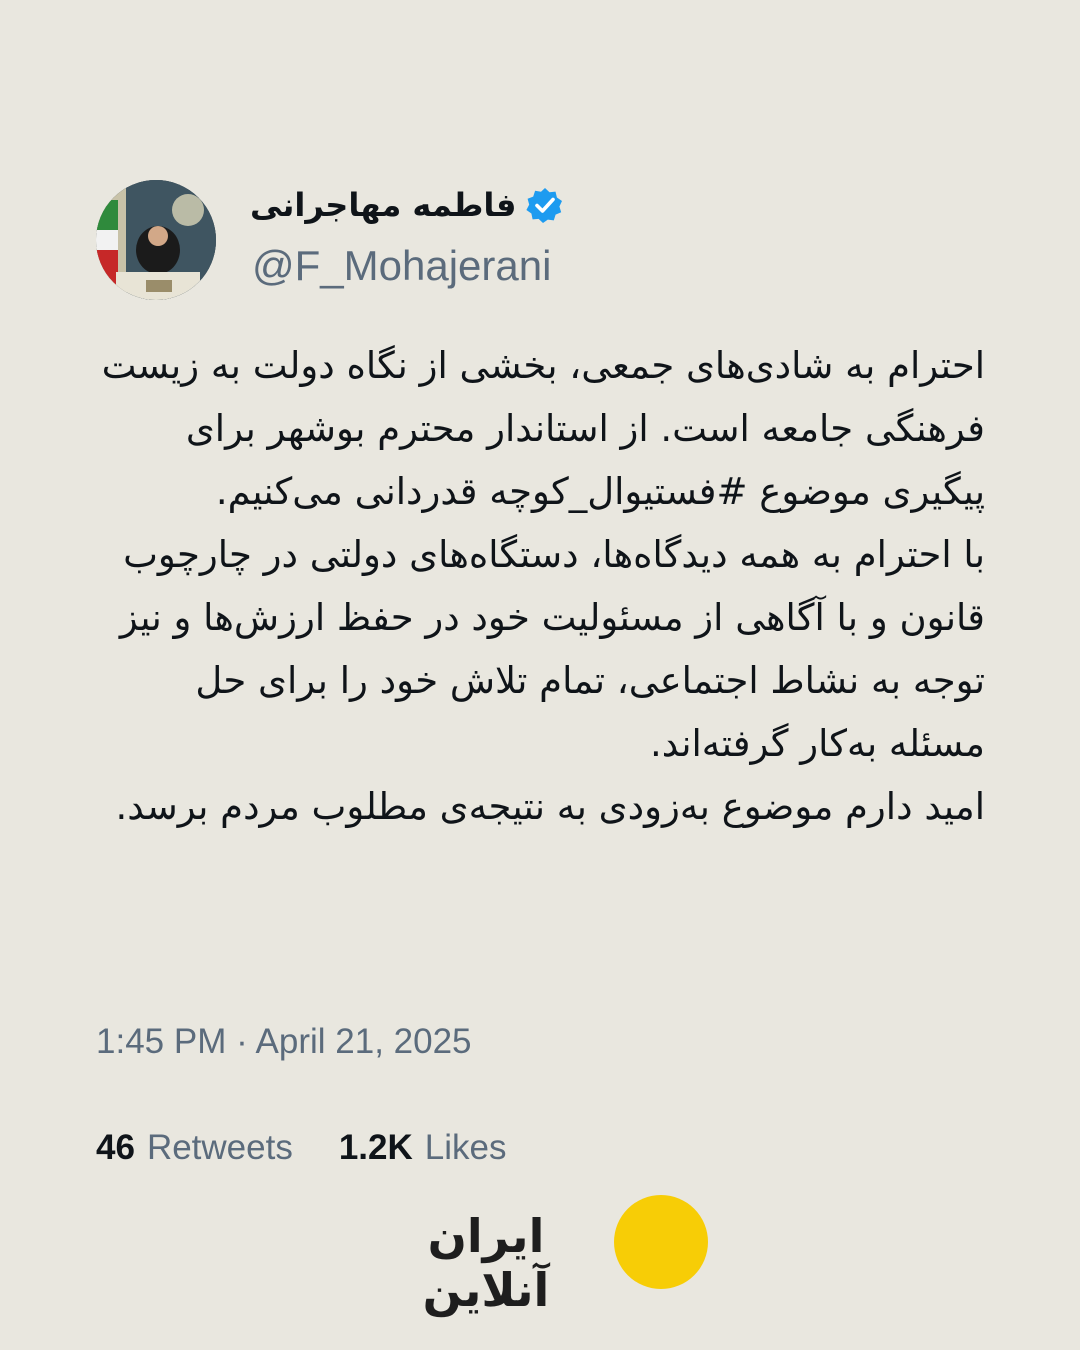  I want to click on tweet-timestamp: 1:45 PM · April 21, 2025, so click(284, 1042).